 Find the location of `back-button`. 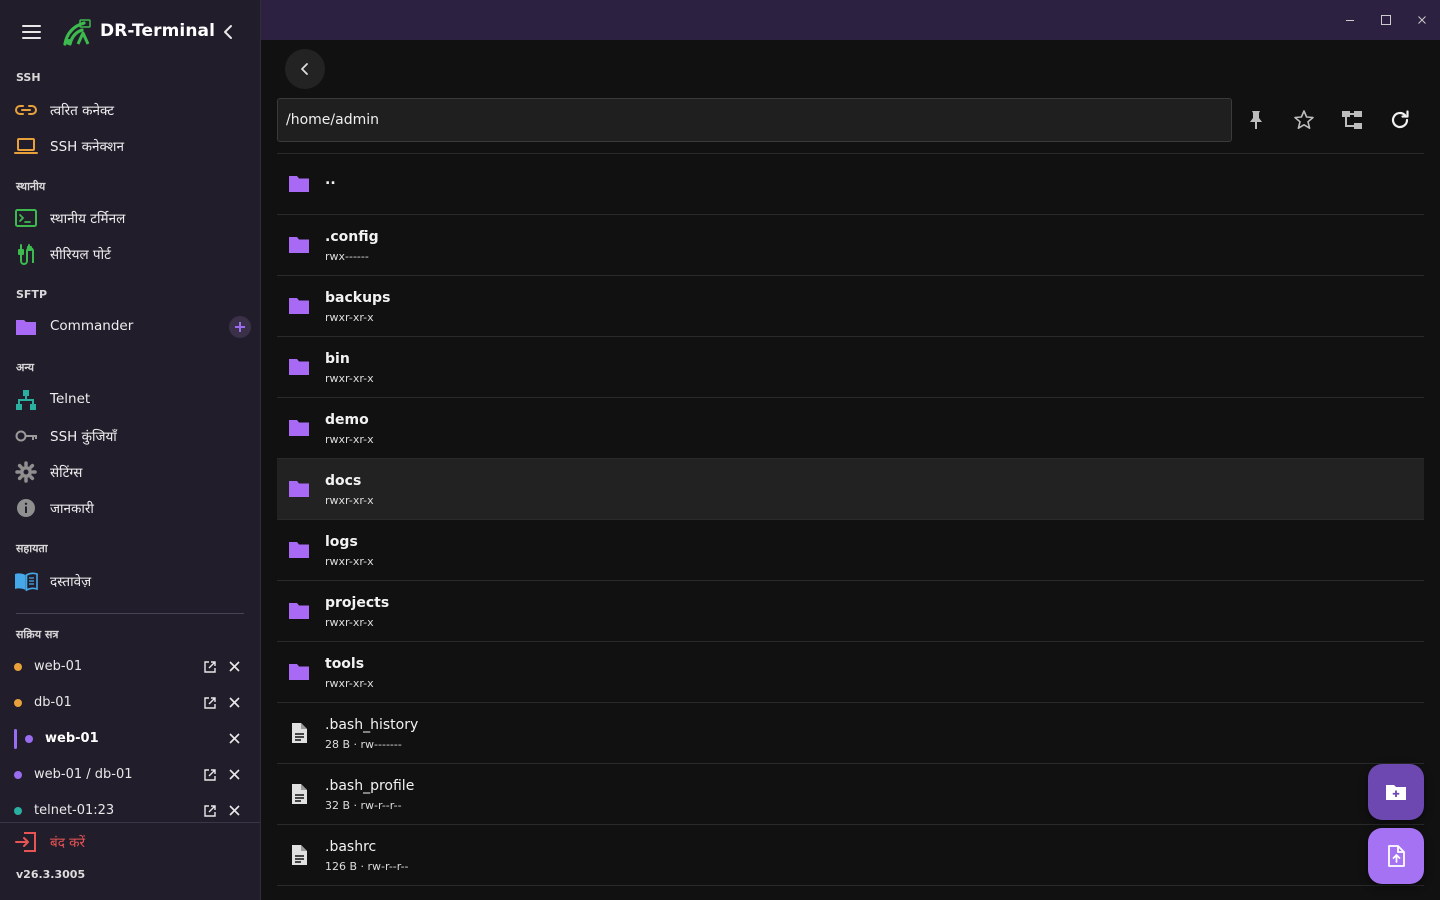

back-button is located at coordinates (305, 69).